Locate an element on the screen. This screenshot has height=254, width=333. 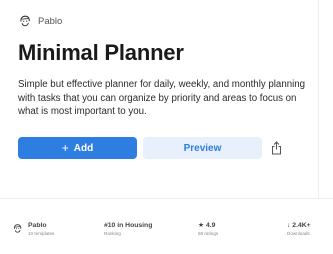
side-panel-edge is located at coordinates (325, 99).